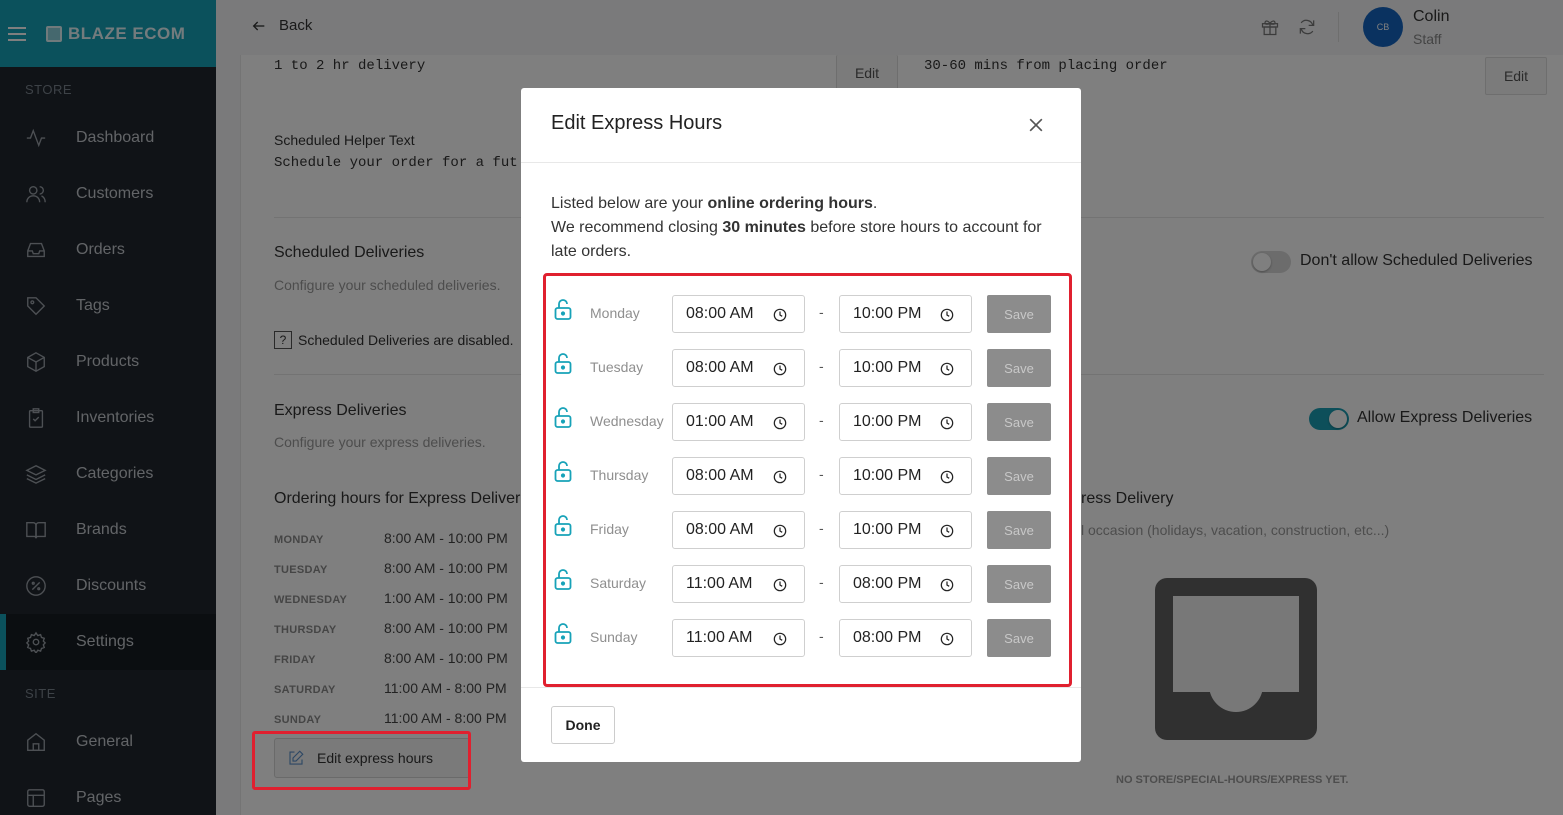 The width and height of the screenshot is (1563, 815). I want to click on day-row-thursday: Thursday 08:00 AM - 10:00 PM Save, so click(801, 476).